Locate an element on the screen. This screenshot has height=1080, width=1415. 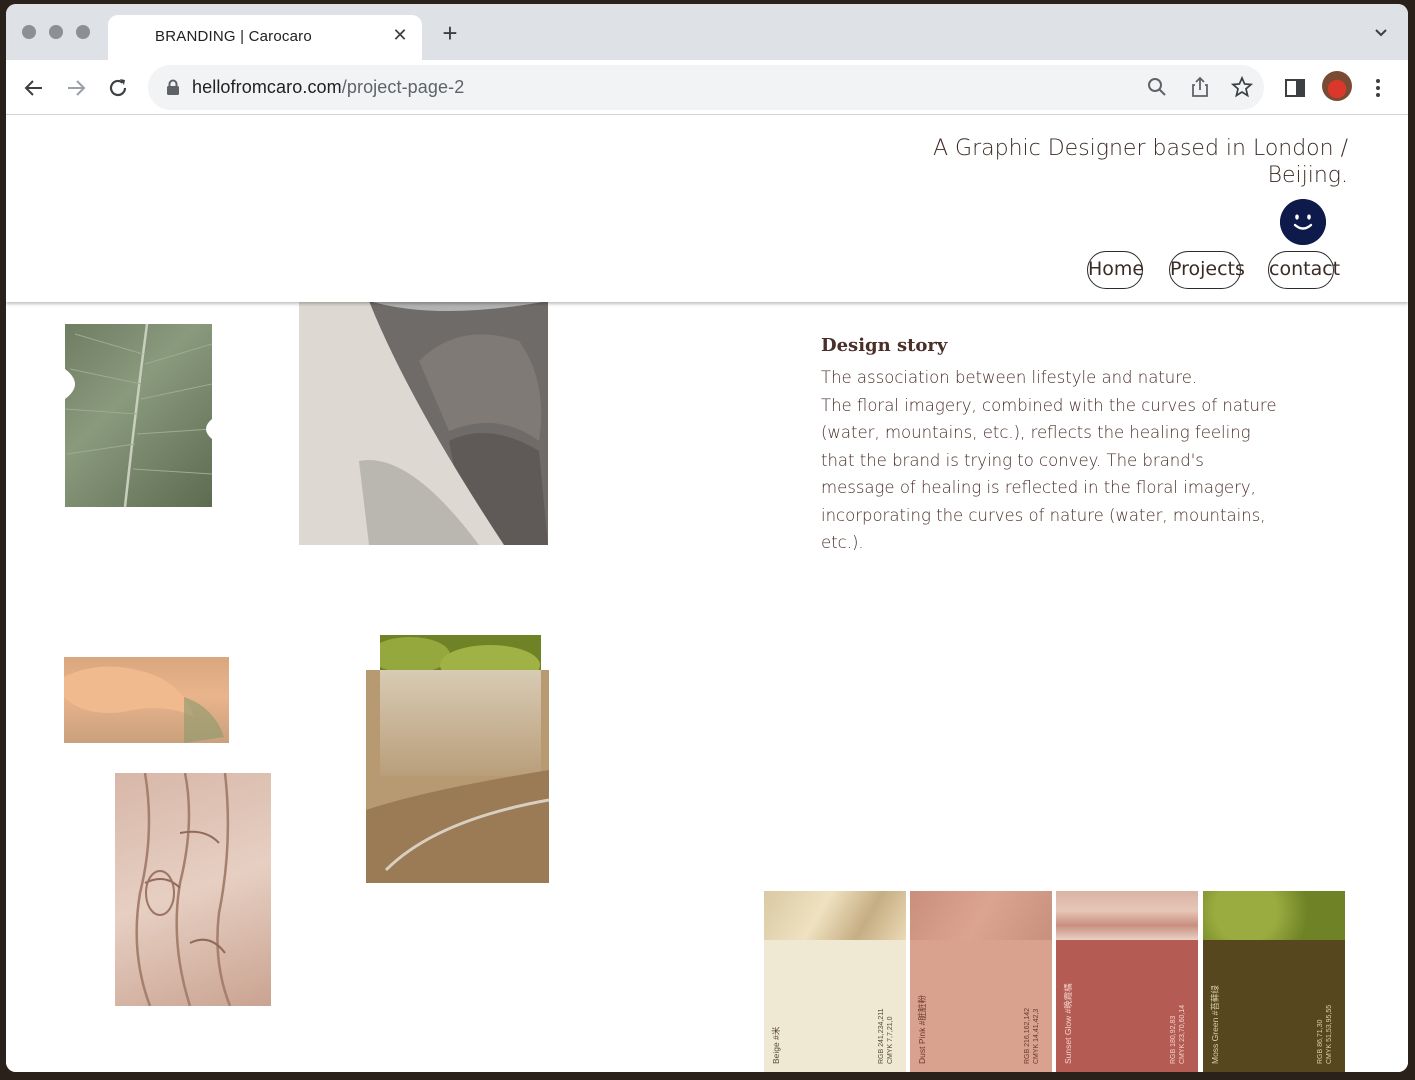
bookmark-star-icon is located at coordinates (1242, 87).